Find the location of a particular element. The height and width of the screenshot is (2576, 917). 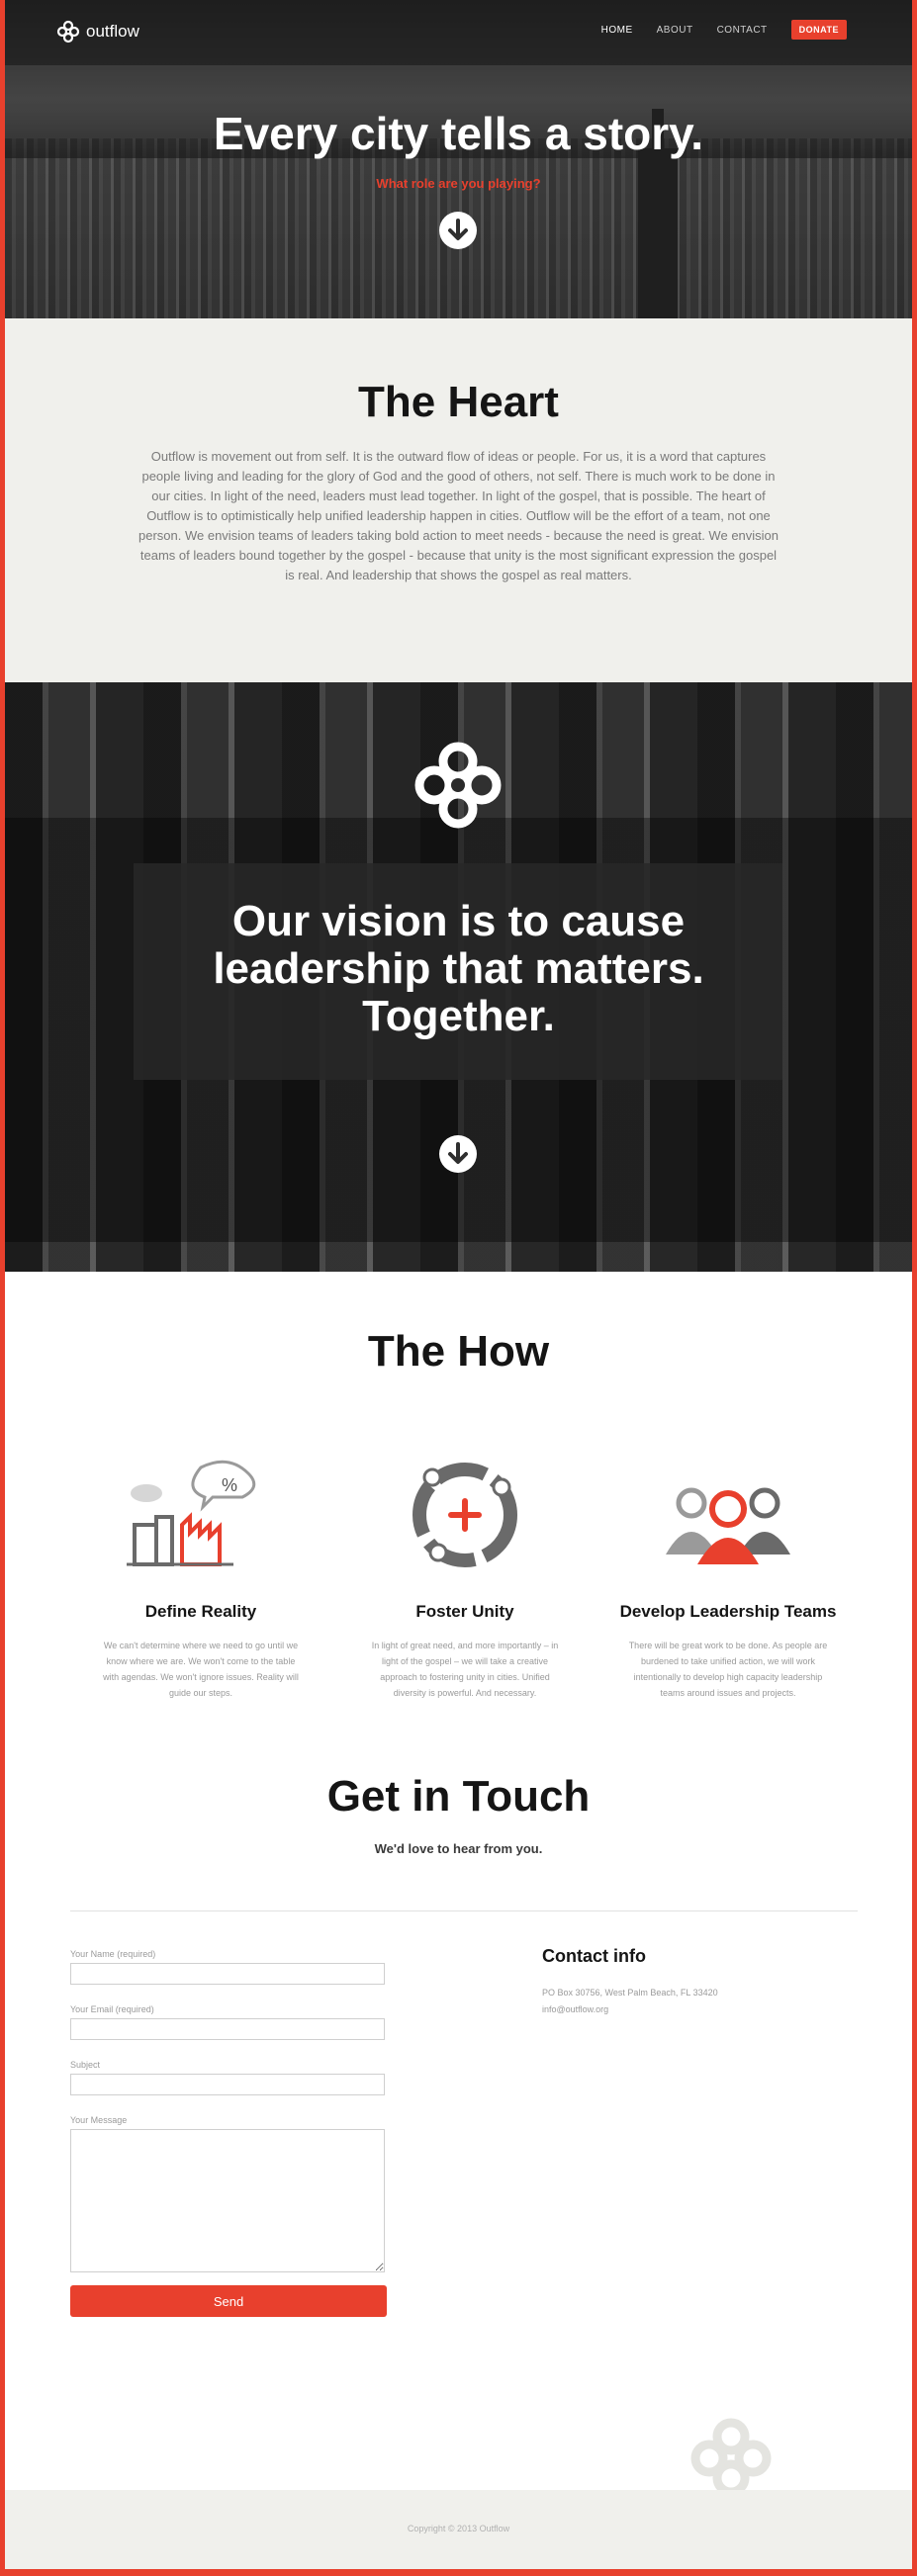

send-button: Send is located at coordinates (229, 2301).